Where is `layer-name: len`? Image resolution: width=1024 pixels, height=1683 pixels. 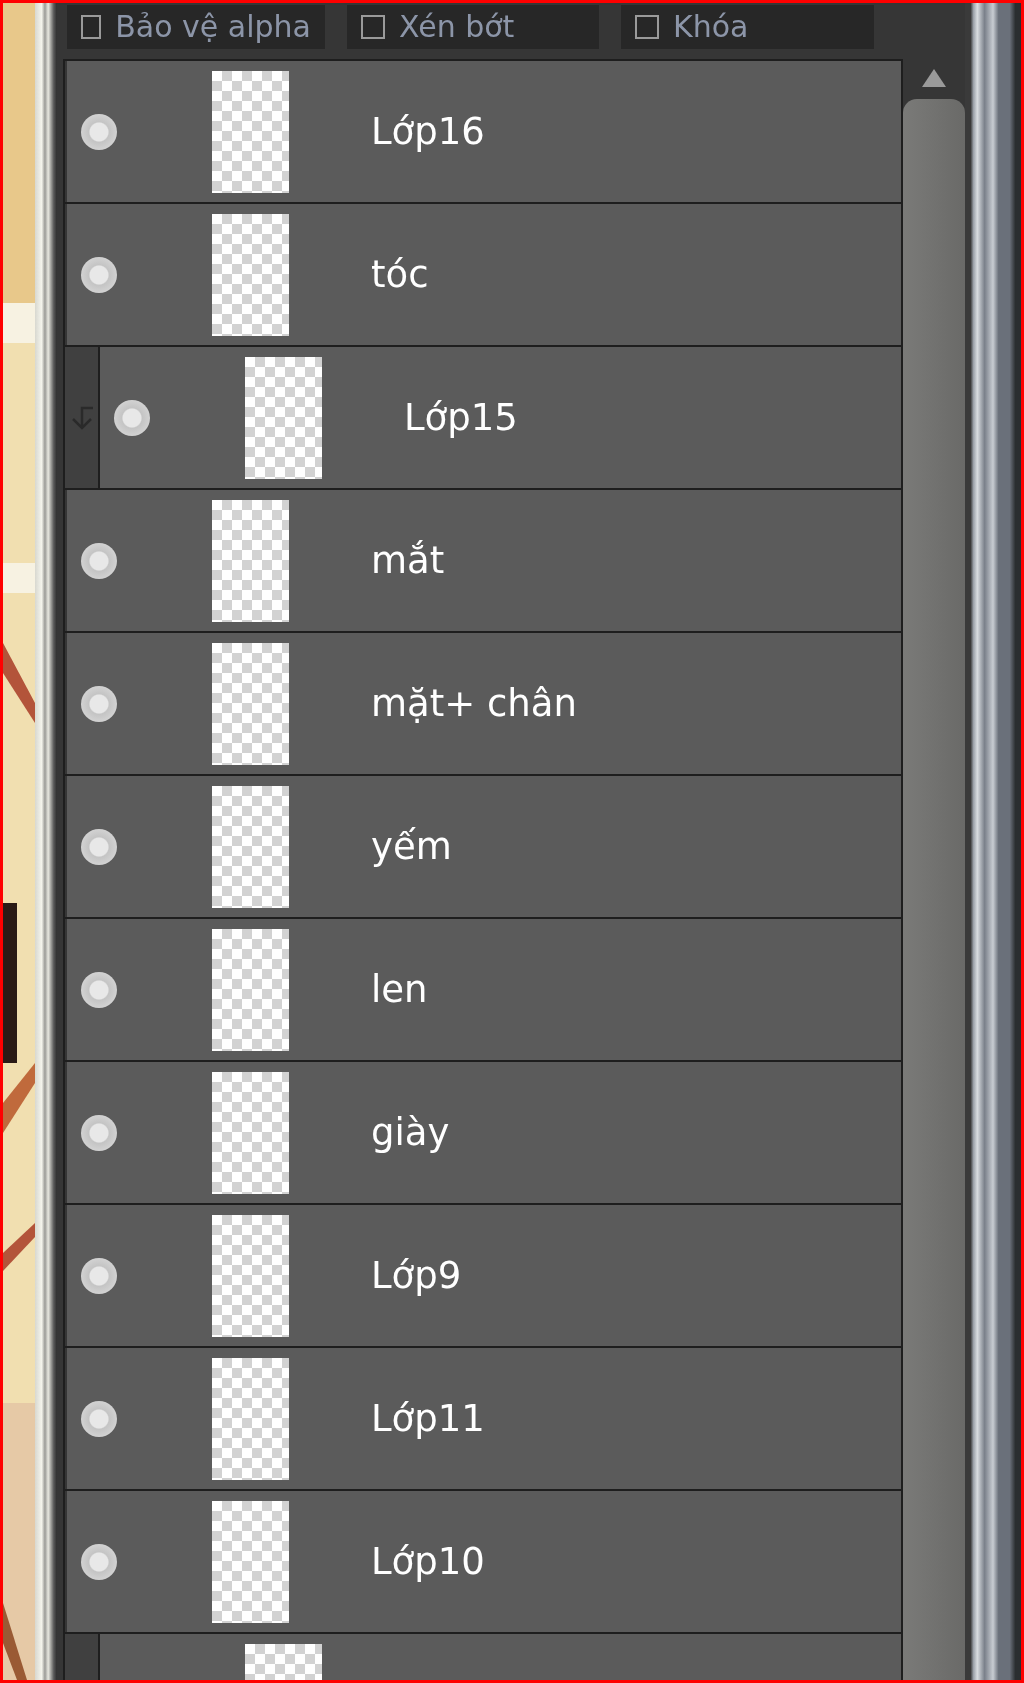
layer-name: len is located at coordinates (399, 989).